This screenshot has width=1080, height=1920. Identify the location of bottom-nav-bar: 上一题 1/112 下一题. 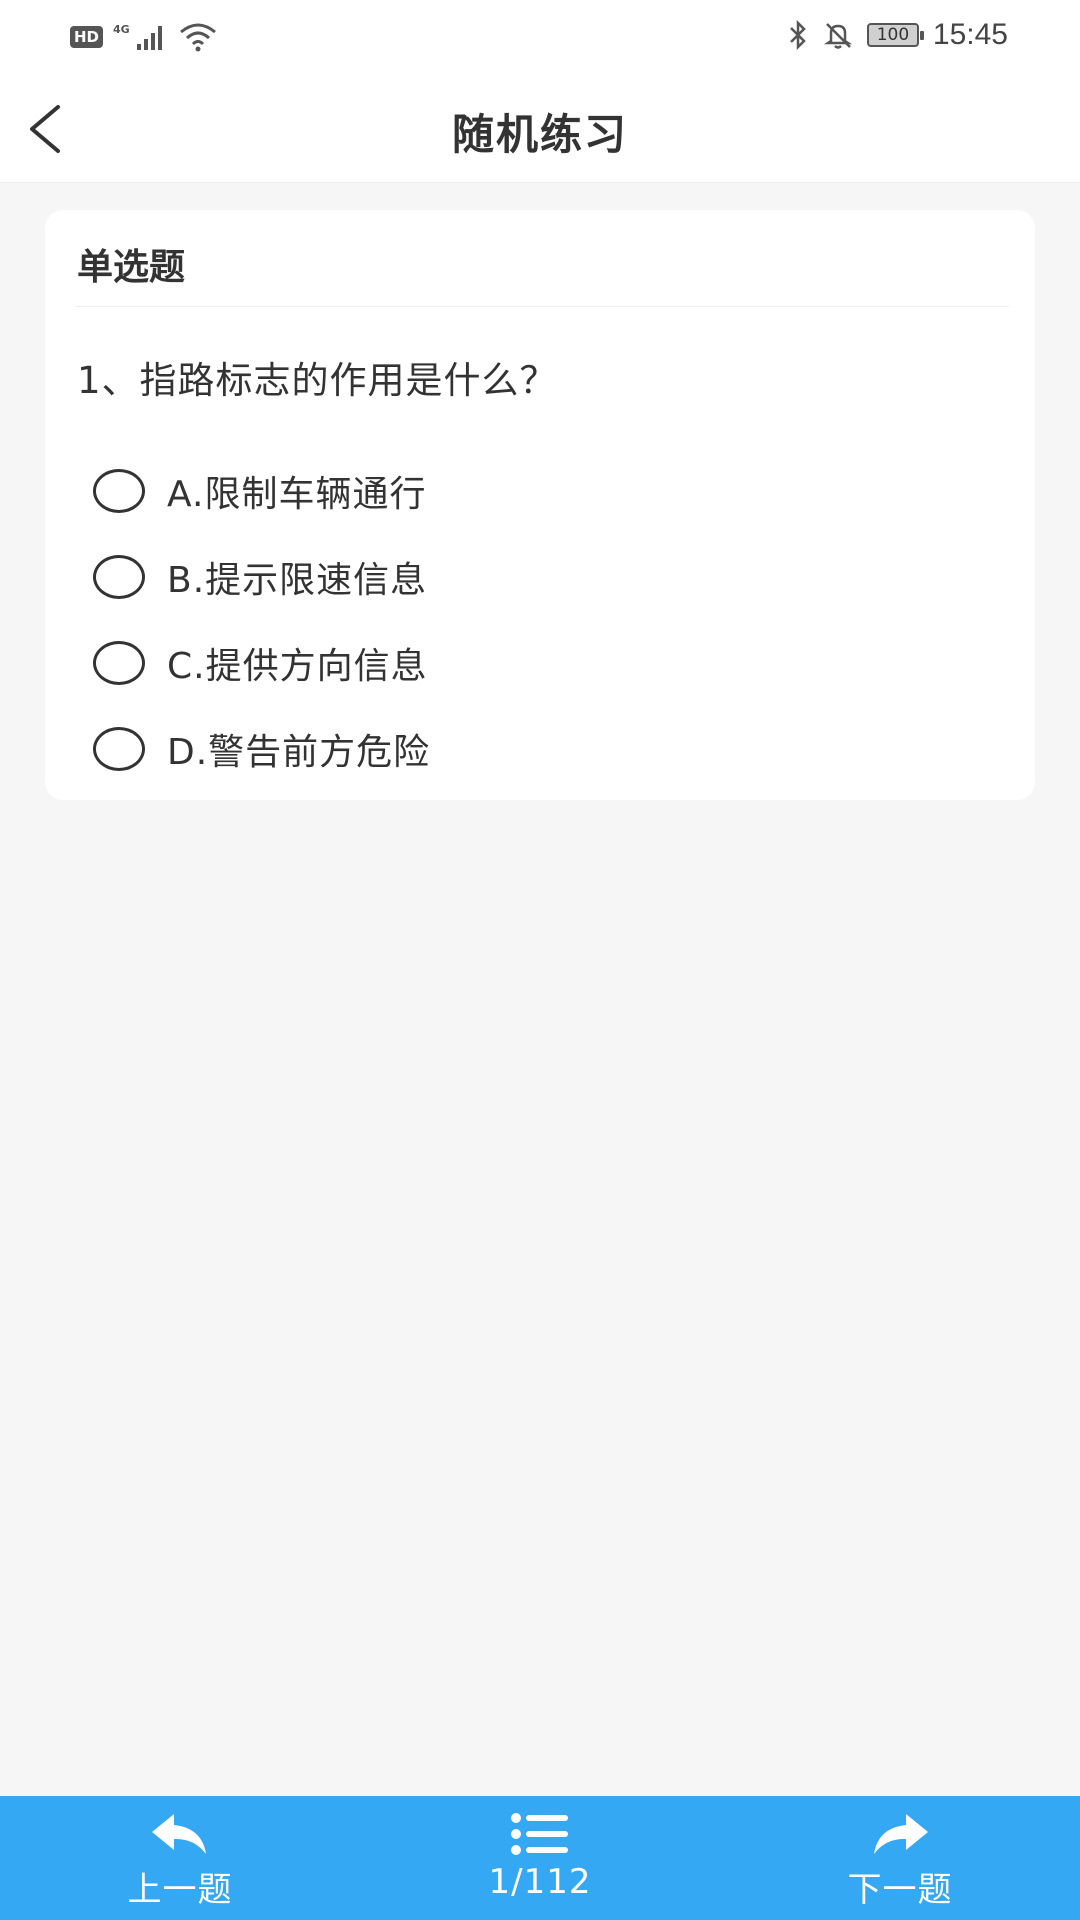
(540, 1858).